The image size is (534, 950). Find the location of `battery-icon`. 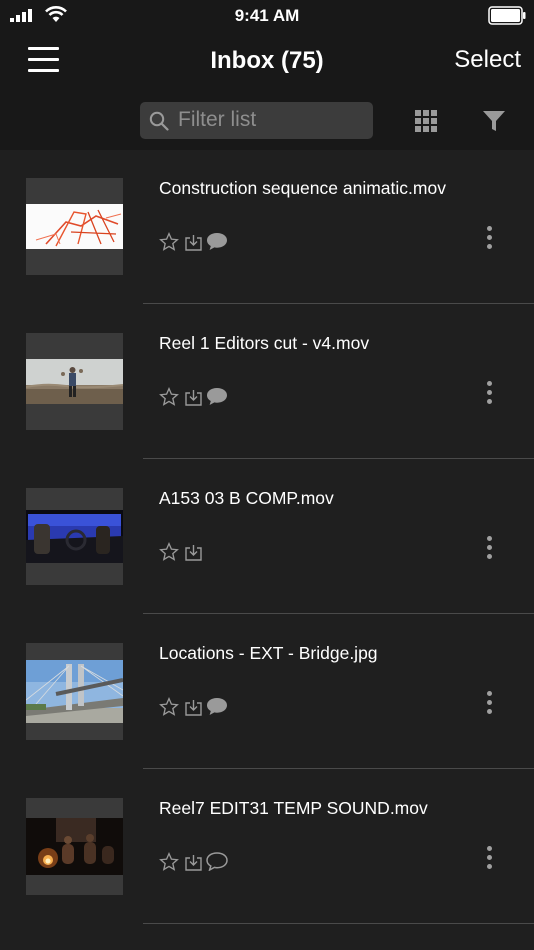

battery-icon is located at coordinates (507, 15).